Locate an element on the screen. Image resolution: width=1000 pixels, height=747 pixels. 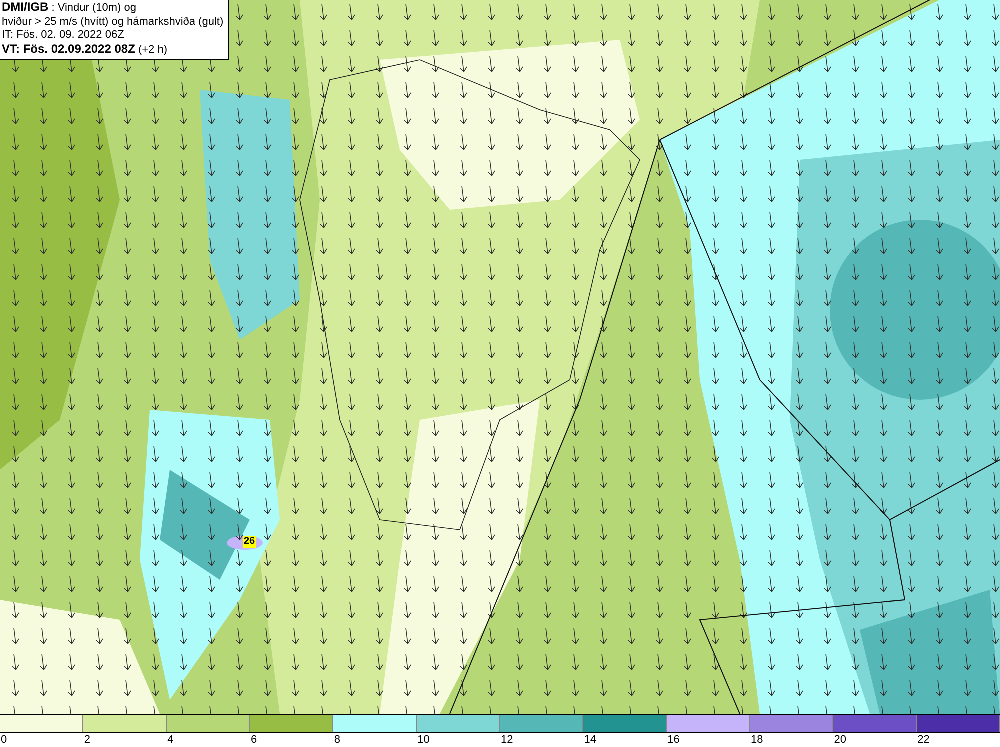
legend-tick-label: 4 is located at coordinates (170, 740).